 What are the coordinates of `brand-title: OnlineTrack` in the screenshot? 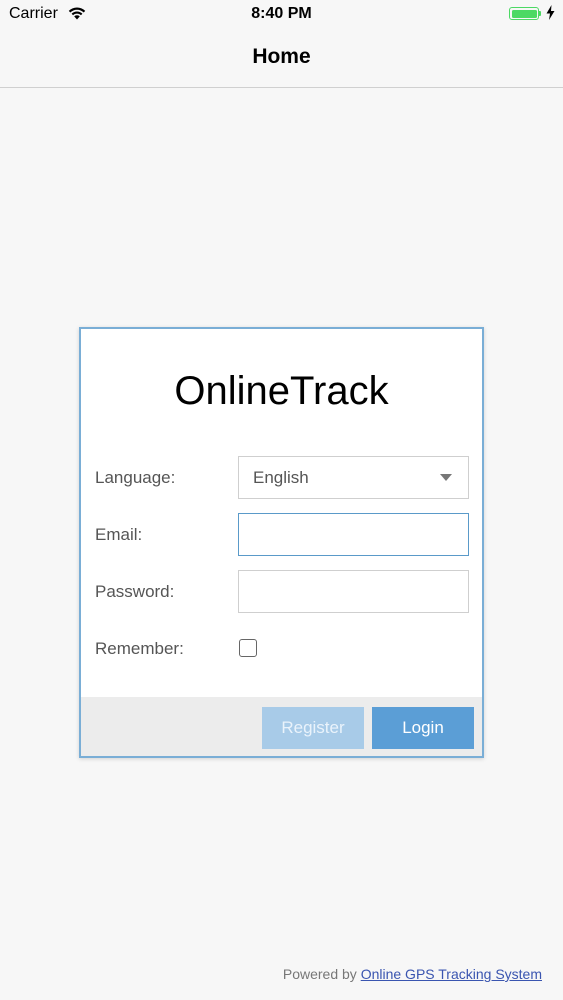 It's located at (281, 391).